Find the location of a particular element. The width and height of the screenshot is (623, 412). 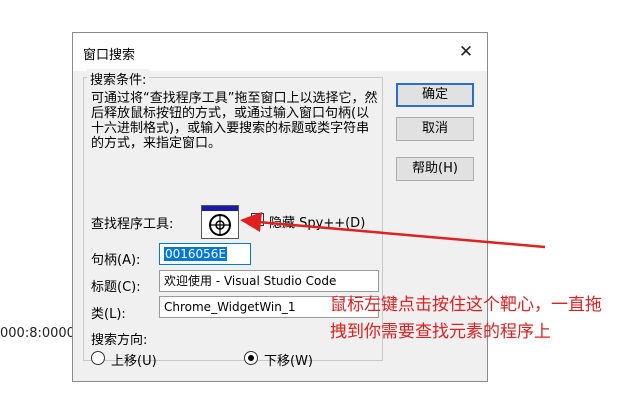

annotation-arrow is located at coordinates (393, 230).